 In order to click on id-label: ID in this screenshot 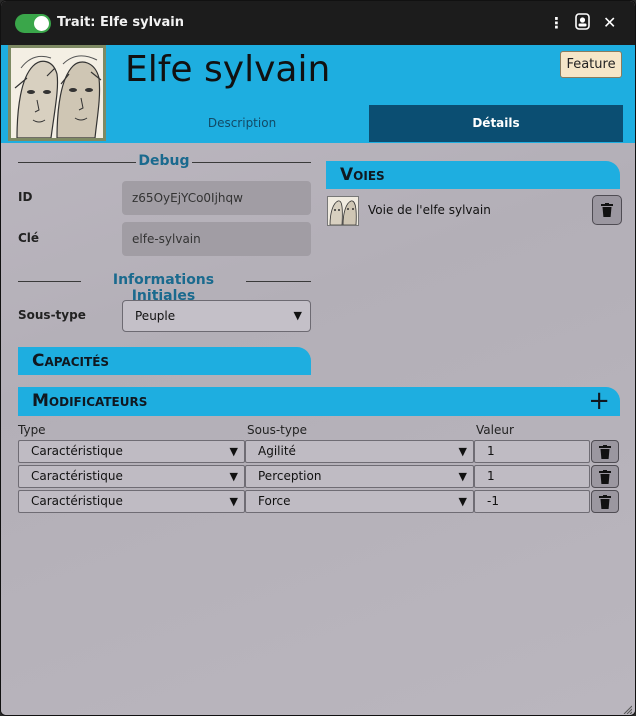, I will do `click(25, 197)`.